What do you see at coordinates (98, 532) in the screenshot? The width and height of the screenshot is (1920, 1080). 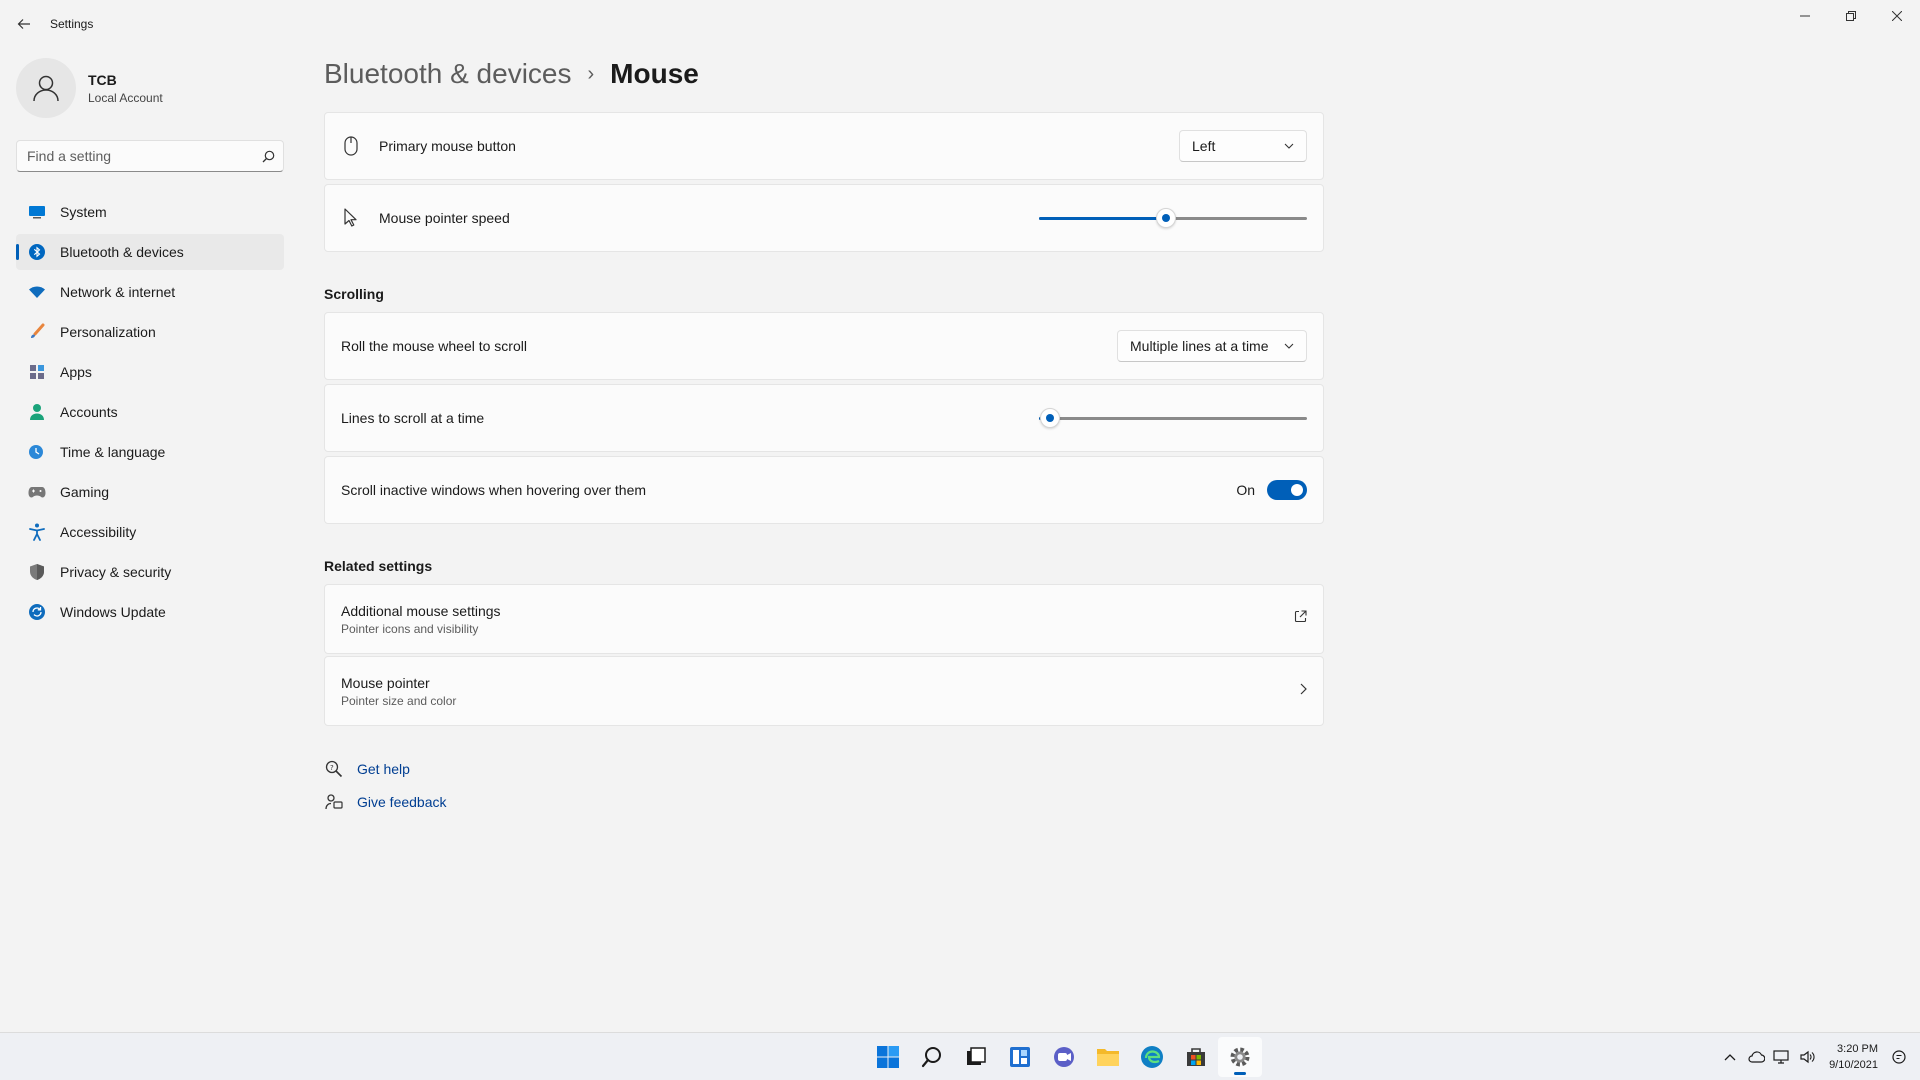 I see `sidebar-item-label: Accessibility` at bounding box center [98, 532].